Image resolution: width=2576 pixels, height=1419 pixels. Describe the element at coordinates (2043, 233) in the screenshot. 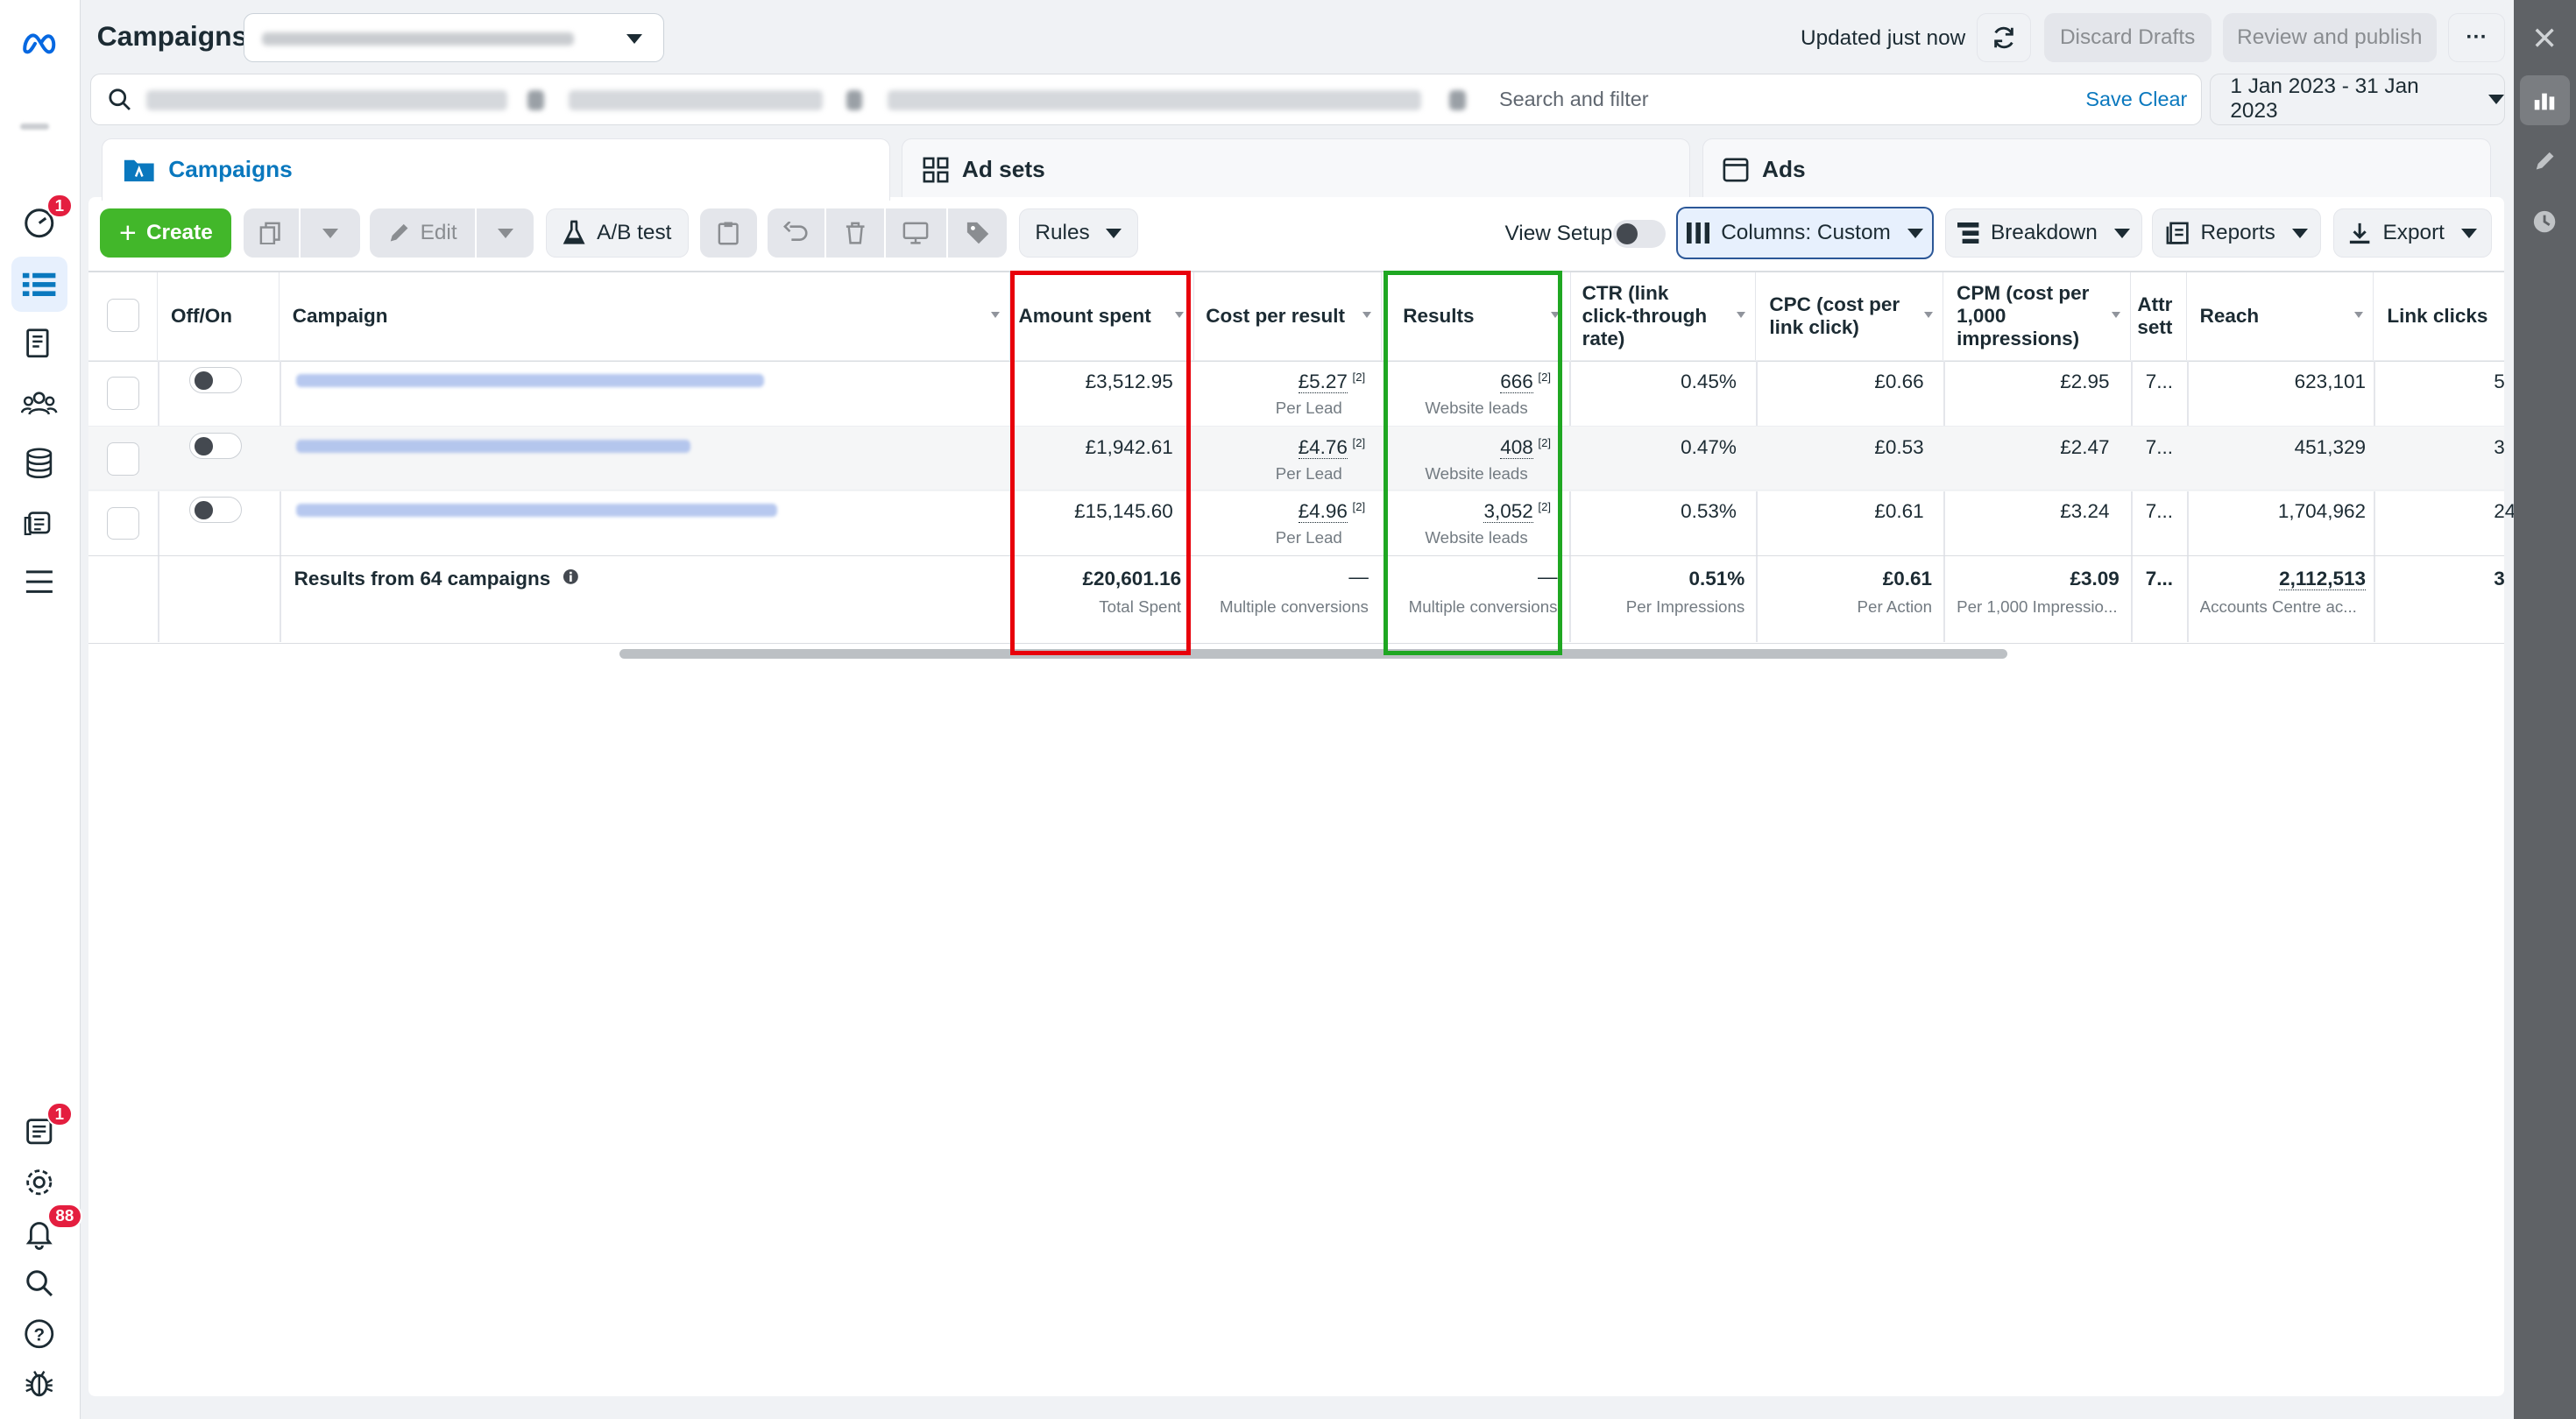

I see `breakdown-dropdown: Breakdown` at that location.